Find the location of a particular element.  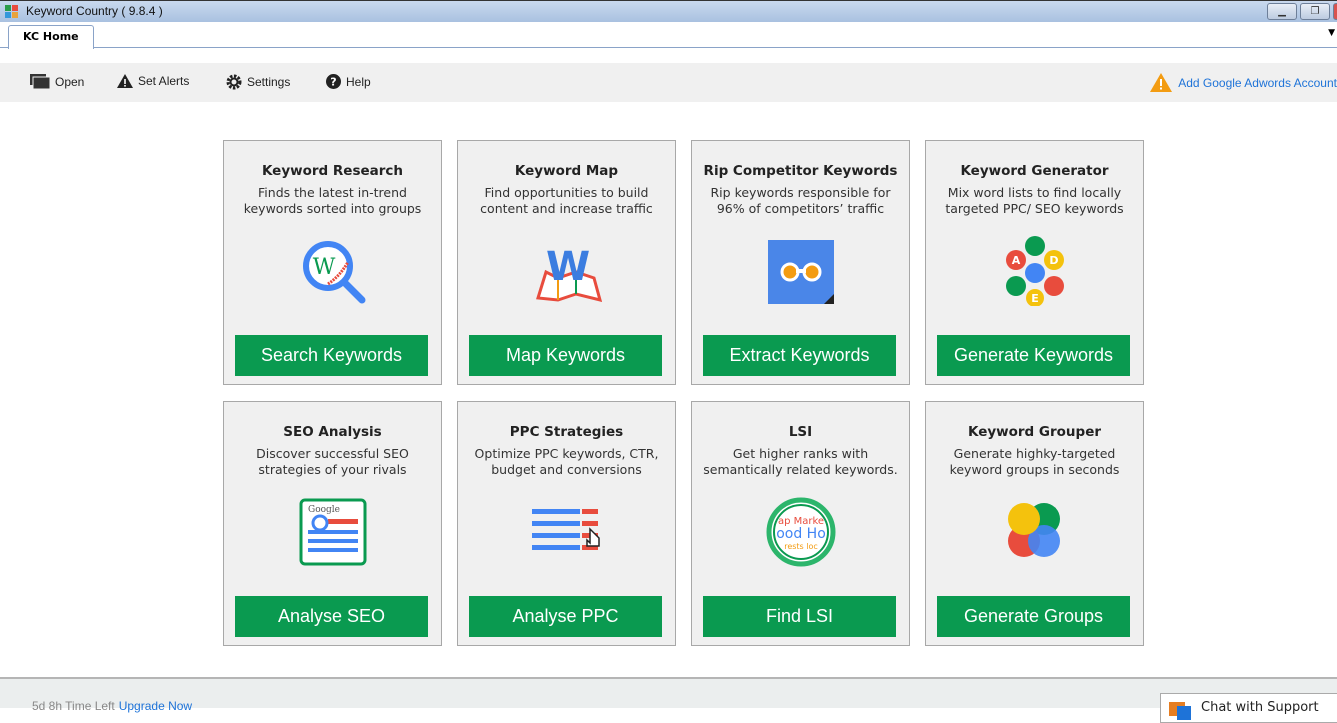

folder-icon is located at coordinates (40, 81).